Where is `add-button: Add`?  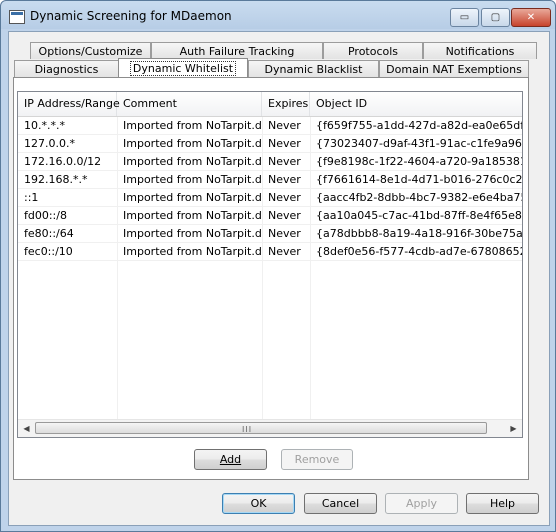 add-button: Add is located at coordinates (230, 459).